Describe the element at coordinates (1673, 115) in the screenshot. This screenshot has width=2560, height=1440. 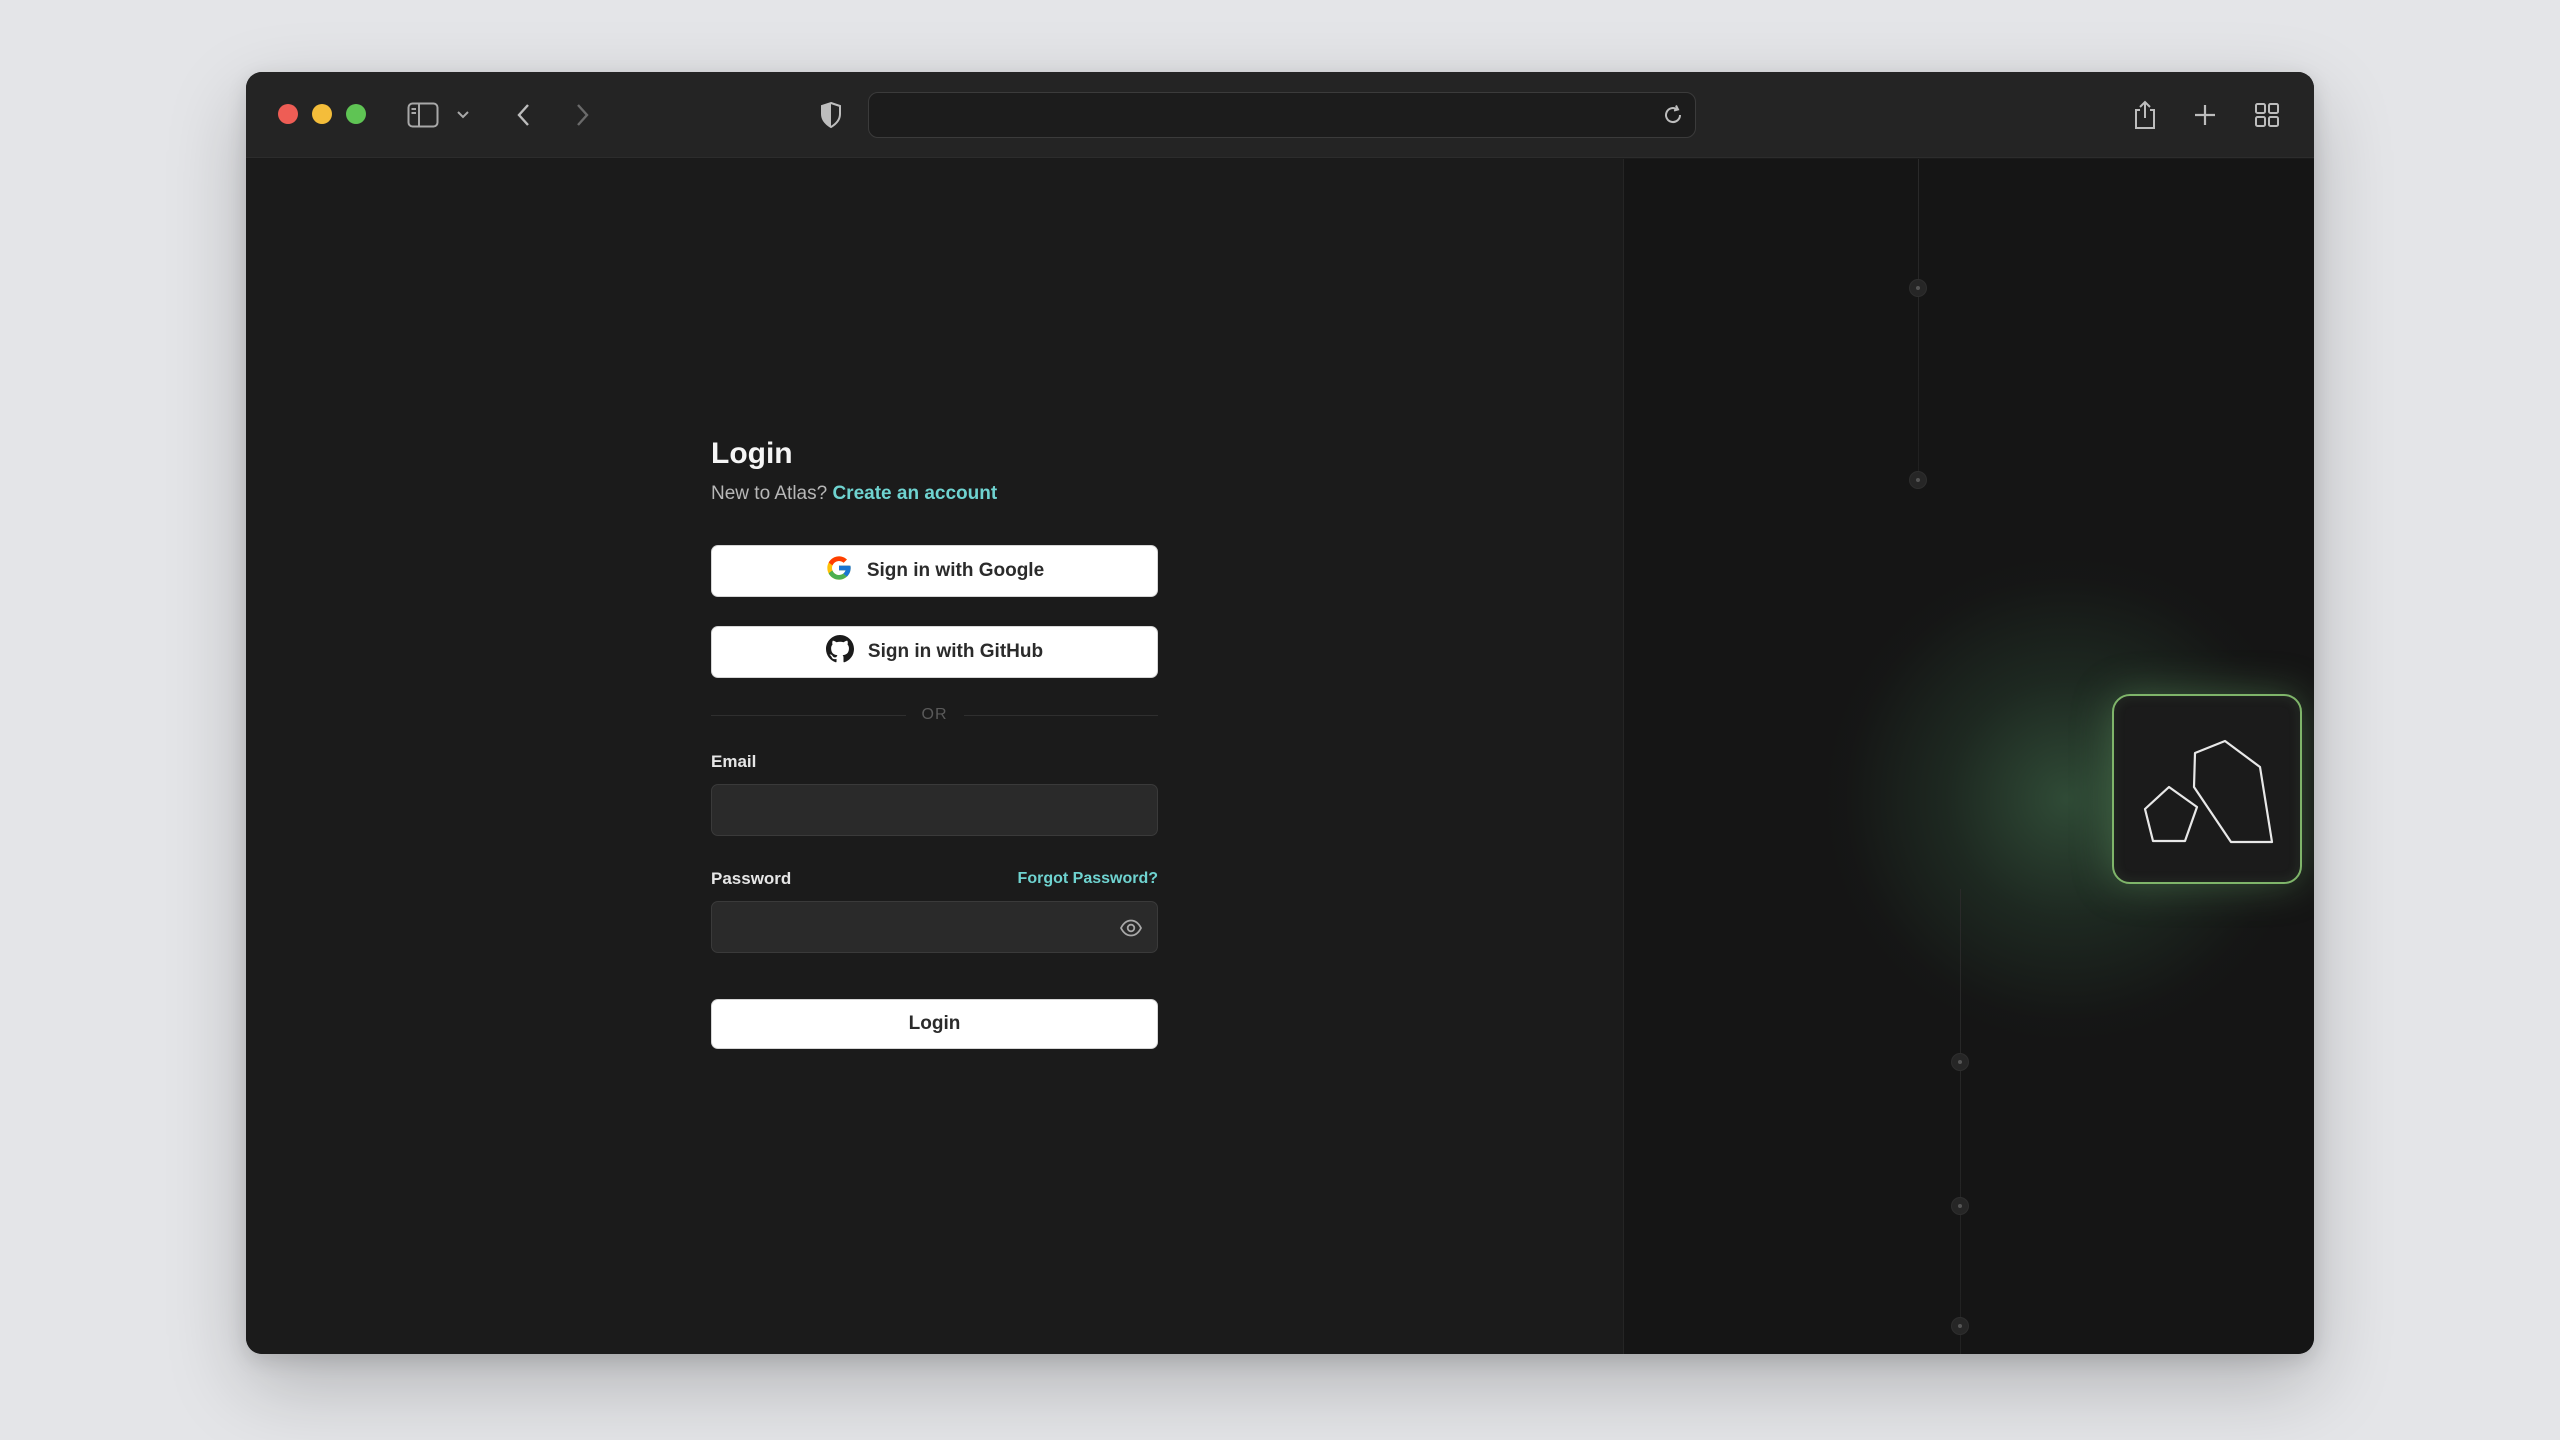
I see `reload-icon` at that location.